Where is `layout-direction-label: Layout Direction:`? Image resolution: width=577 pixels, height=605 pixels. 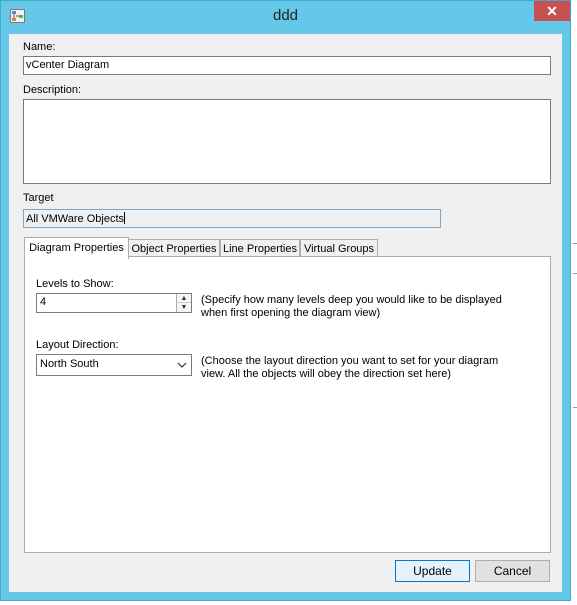
layout-direction-label: Layout Direction: is located at coordinates (77, 345).